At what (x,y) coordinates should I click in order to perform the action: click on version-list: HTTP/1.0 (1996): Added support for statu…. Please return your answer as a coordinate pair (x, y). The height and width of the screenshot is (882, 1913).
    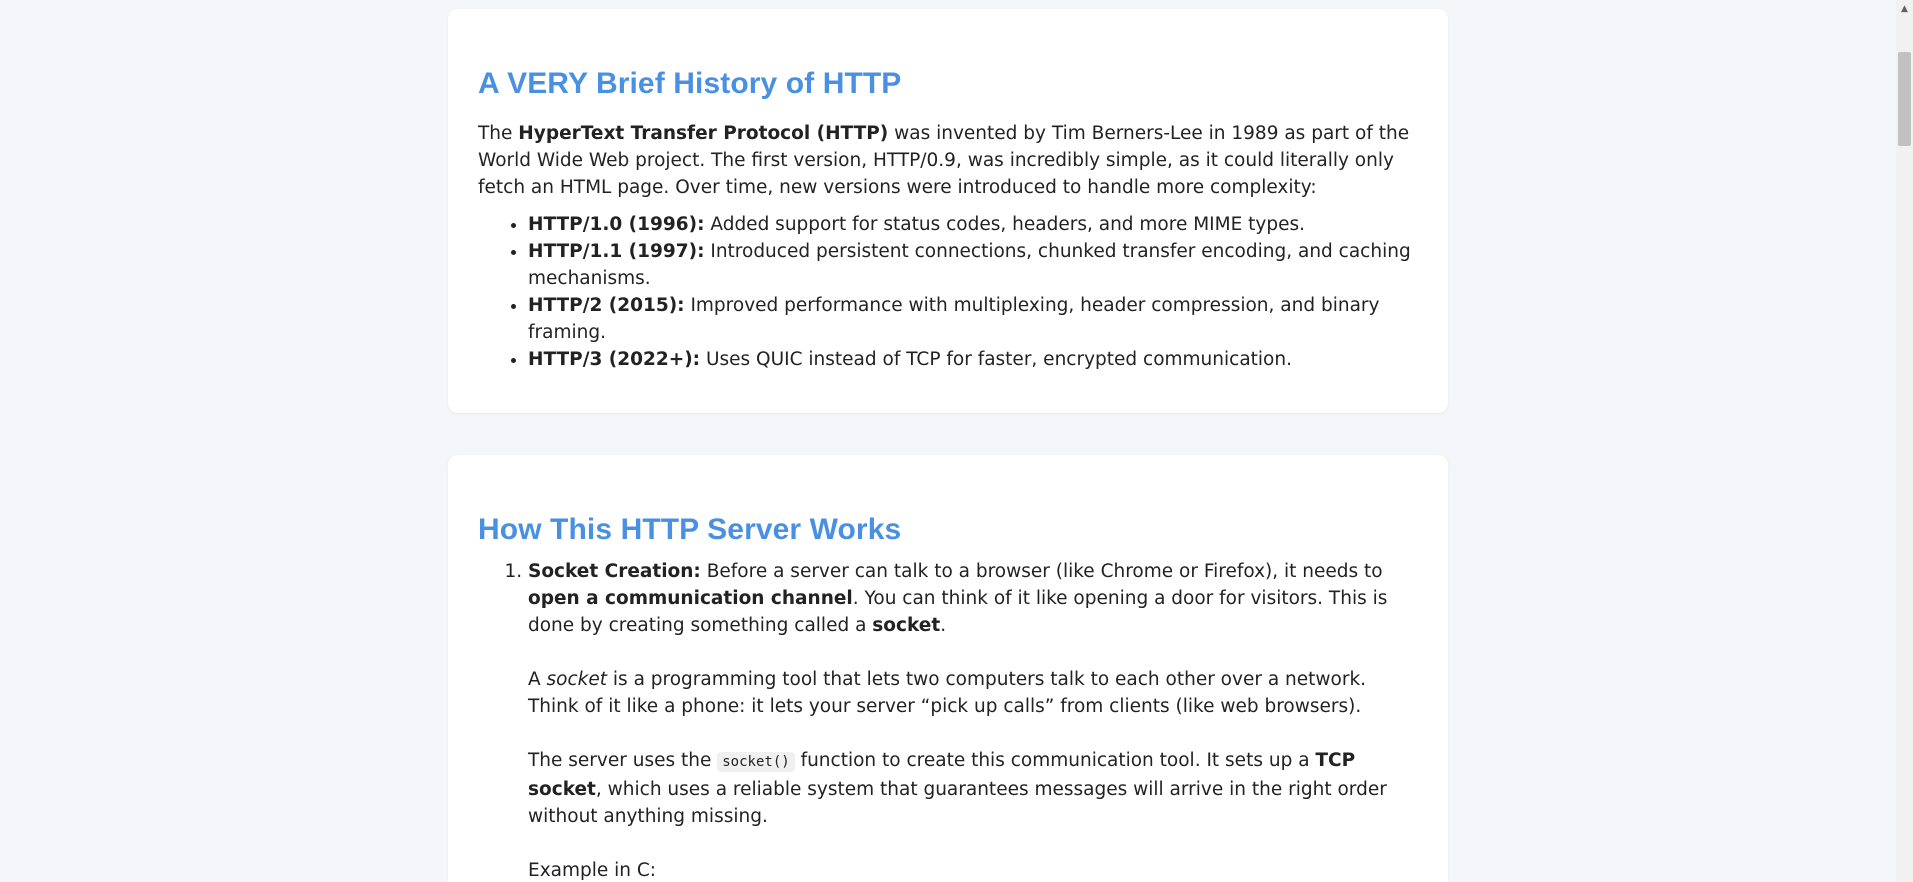
    Looking at the image, I should click on (948, 292).